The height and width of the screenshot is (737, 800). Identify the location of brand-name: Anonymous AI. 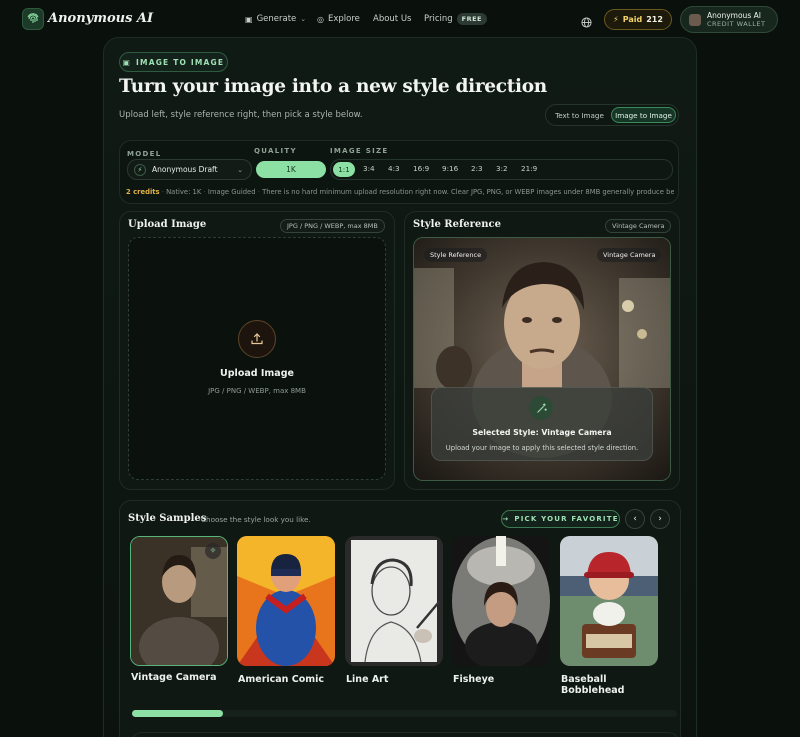
(100, 18).